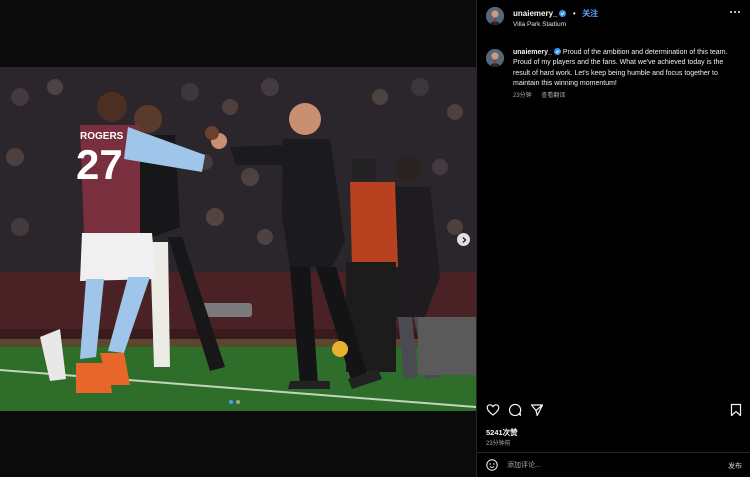  What do you see at coordinates (498, 444) in the screenshot?
I see `post-timestamp: 23分钟前` at bounding box center [498, 444].